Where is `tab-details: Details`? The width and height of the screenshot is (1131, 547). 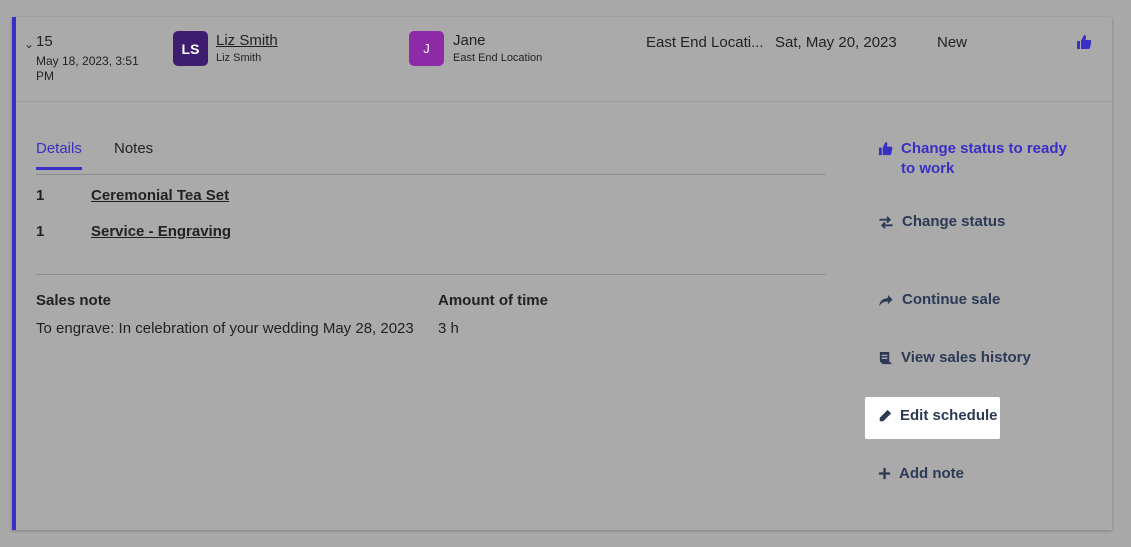
tab-details: Details is located at coordinates (59, 155).